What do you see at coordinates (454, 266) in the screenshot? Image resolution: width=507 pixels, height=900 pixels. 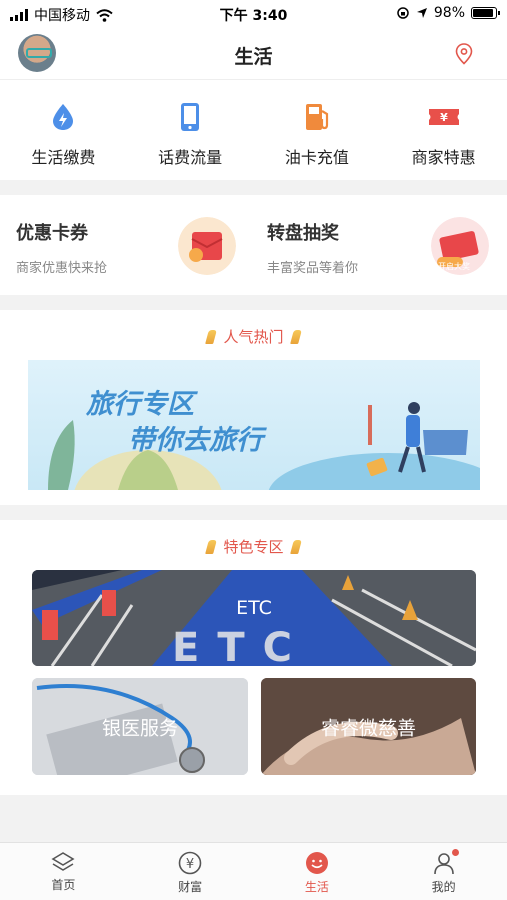 I see `lottery-badge: 开启大奖` at bounding box center [454, 266].